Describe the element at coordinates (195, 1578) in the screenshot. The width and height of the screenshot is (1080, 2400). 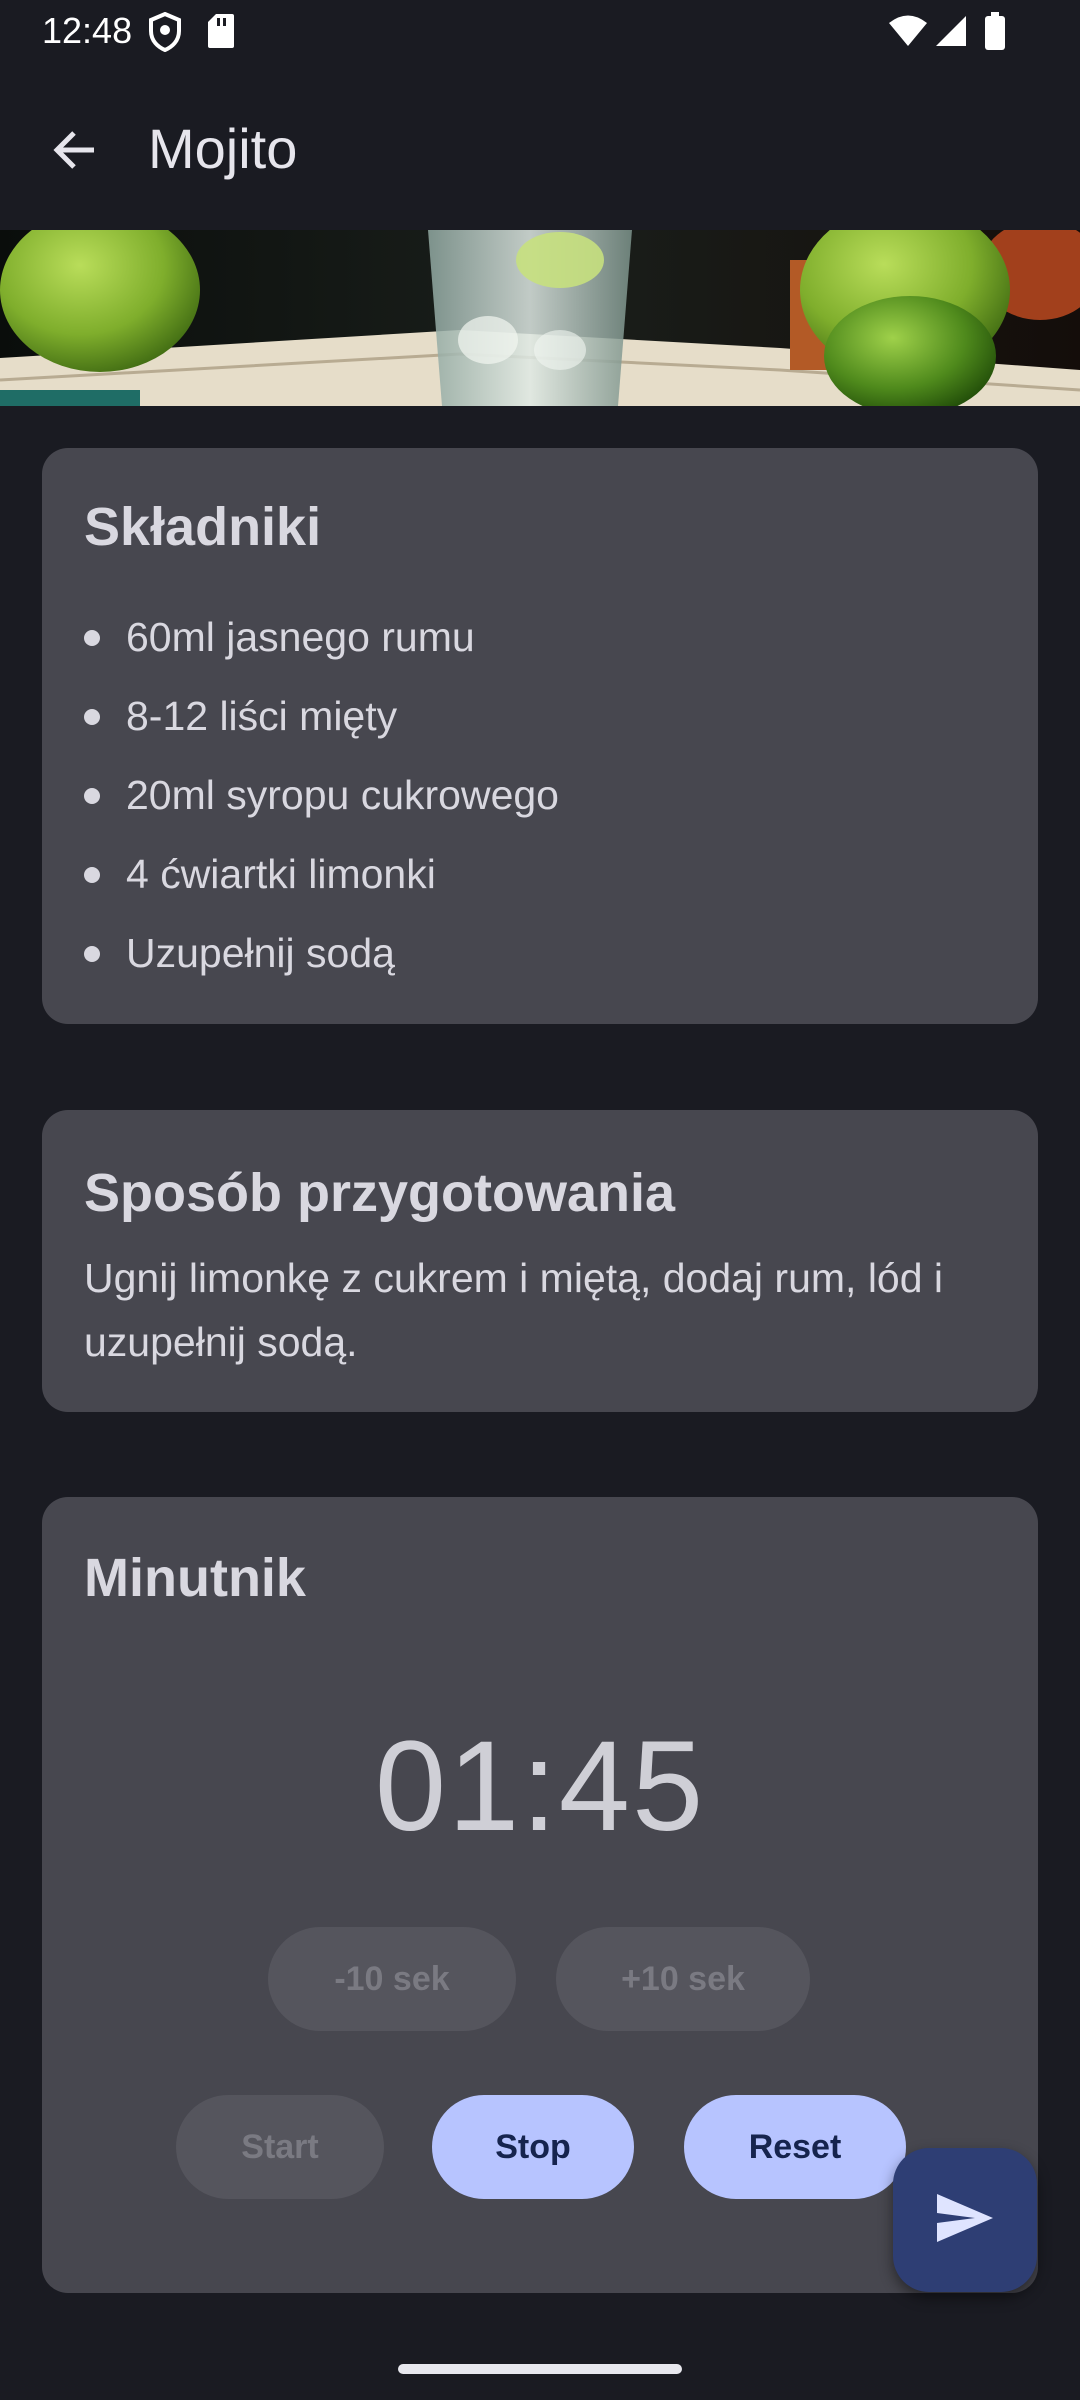
I see `timer-title: Minutnik` at that location.